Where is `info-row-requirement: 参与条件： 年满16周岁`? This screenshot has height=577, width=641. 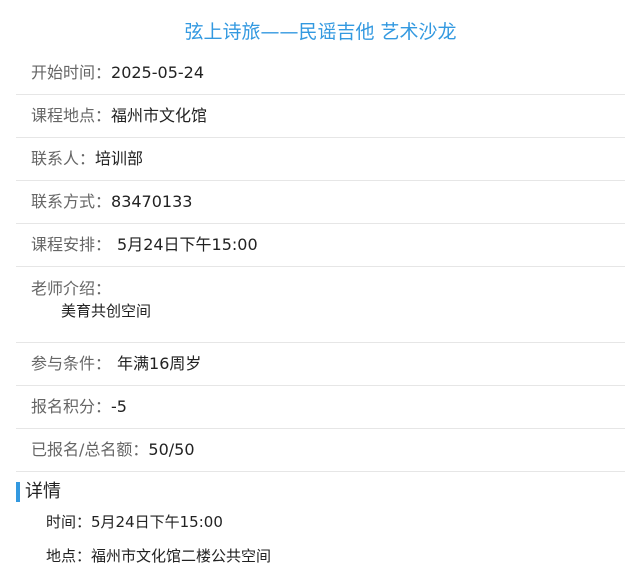 info-row-requirement: 参与条件： 年满16周岁 is located at coordinates (320, 364).